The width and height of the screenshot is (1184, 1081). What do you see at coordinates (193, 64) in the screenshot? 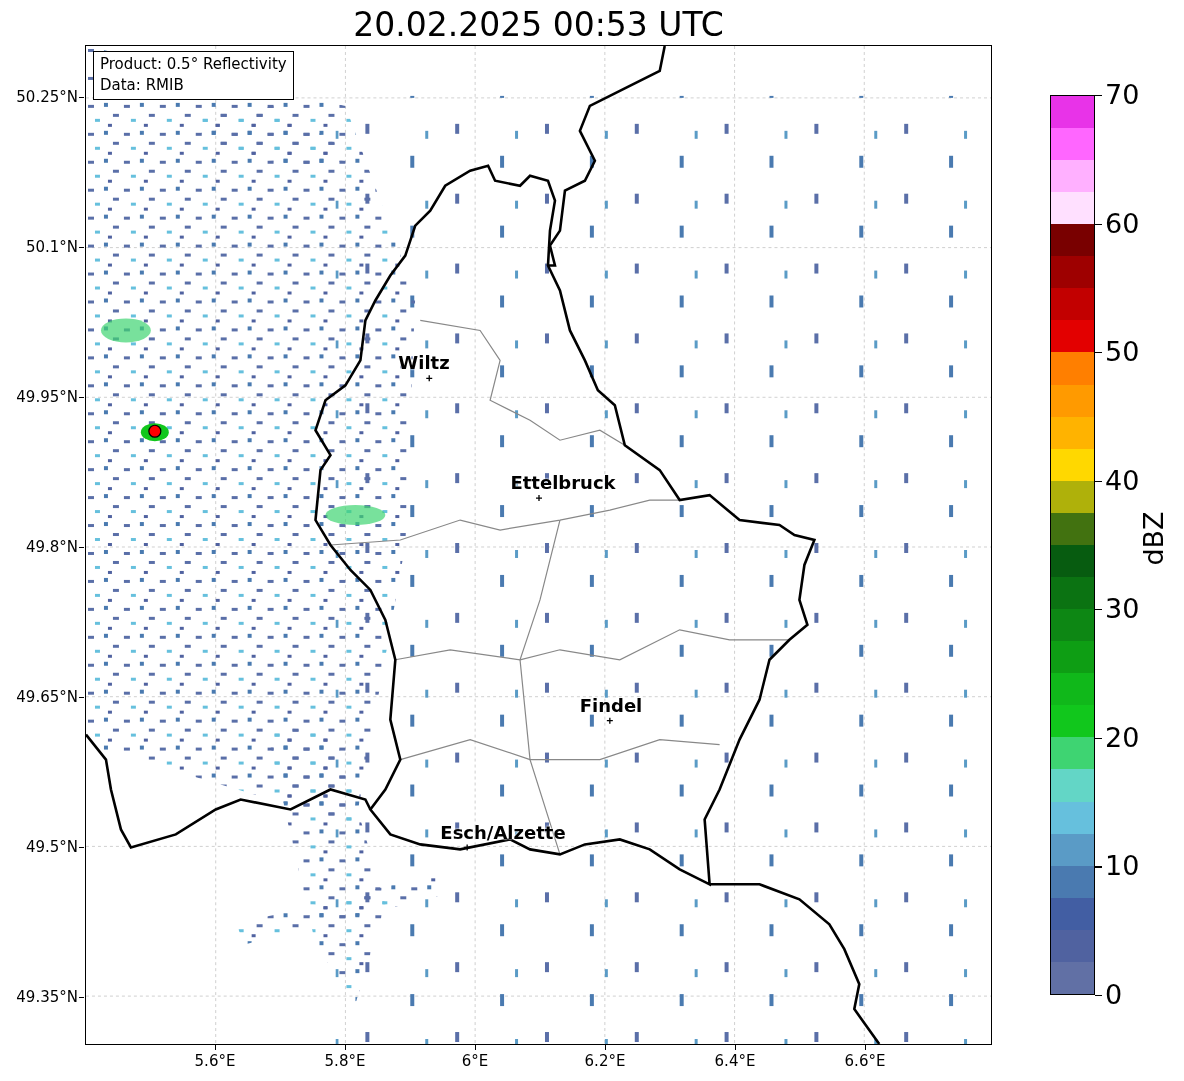
I see `info-text: Product: 0.5° Reflectivity` at bounding box center [193, 64].